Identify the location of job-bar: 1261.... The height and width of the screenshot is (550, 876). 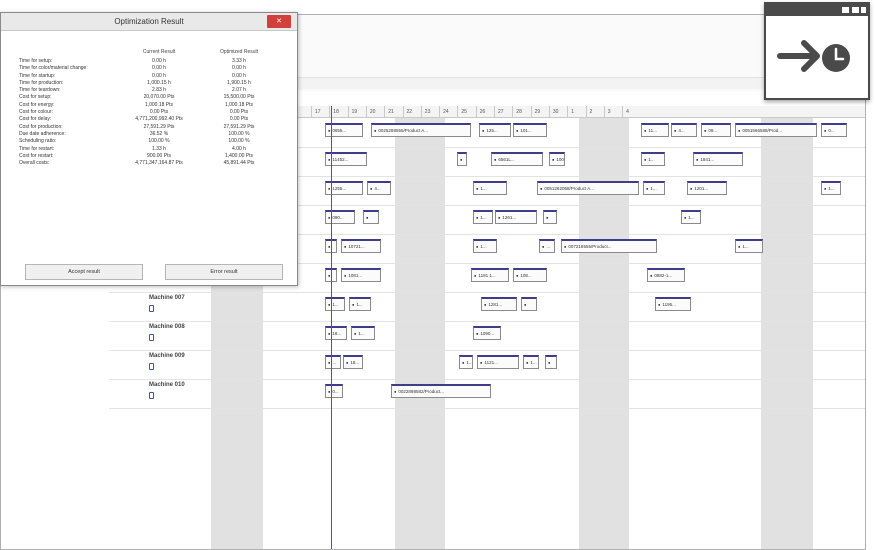
(516, 217).